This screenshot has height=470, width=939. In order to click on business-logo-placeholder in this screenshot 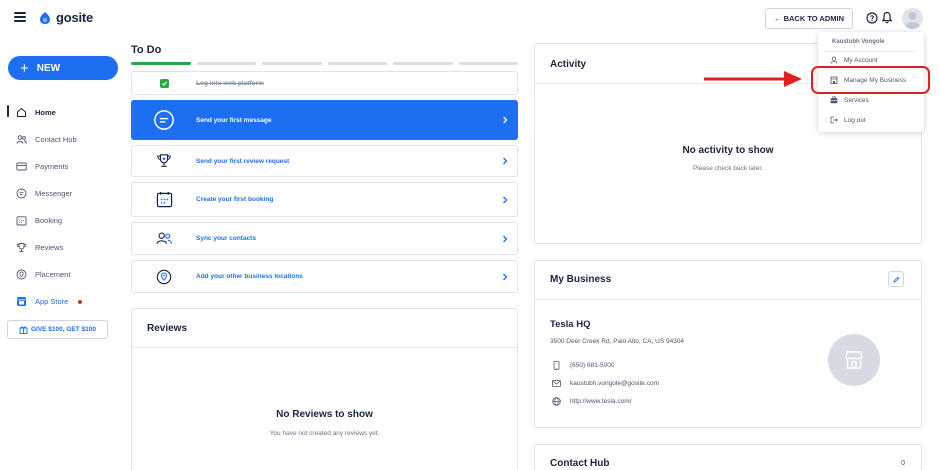, I will do `click(854, 360)`.